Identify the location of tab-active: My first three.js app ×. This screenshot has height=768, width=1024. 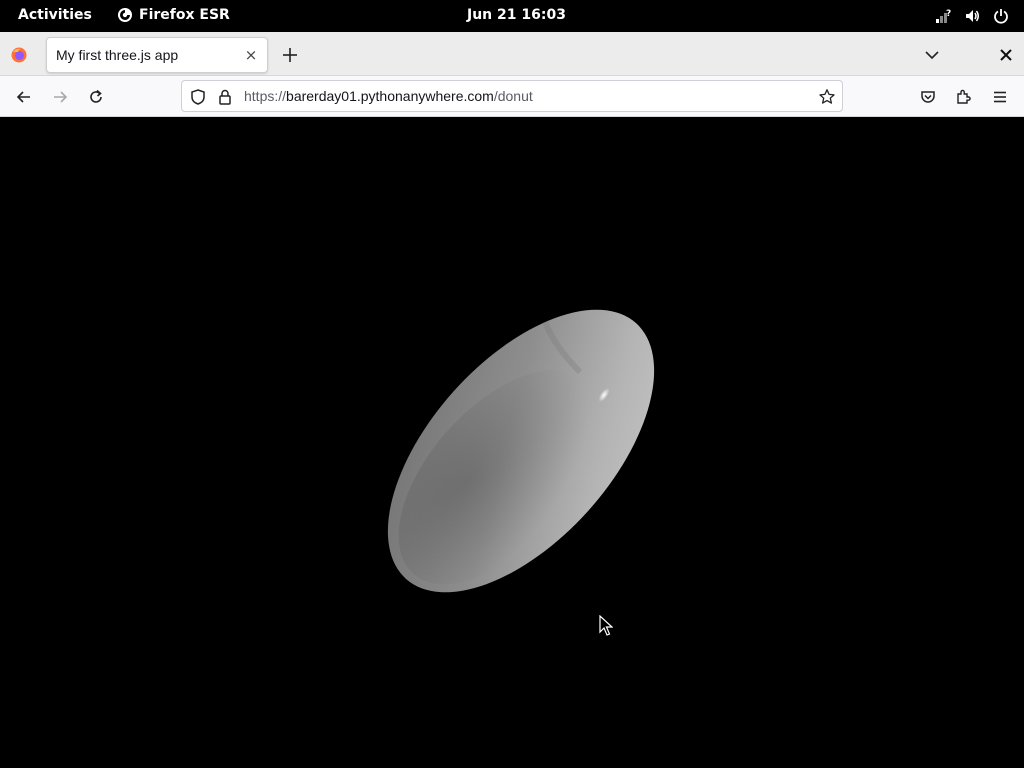
(157, 55).